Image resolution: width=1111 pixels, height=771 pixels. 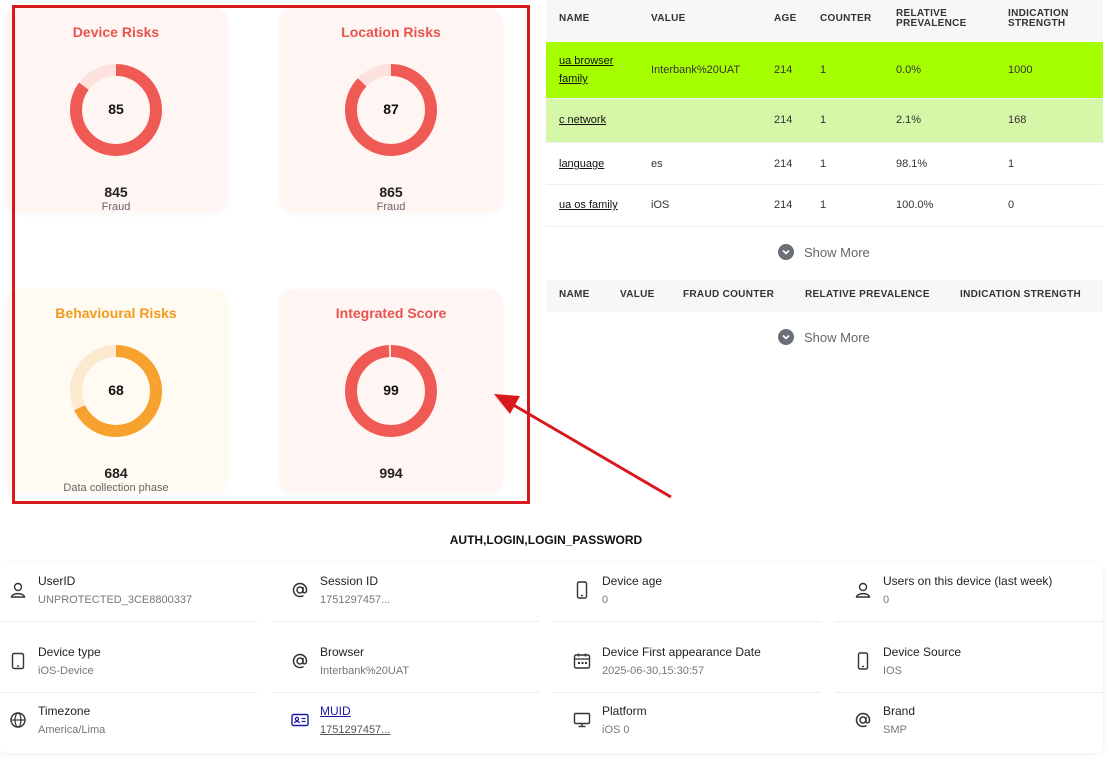 What do you see at coordinates (1011, 164) in the screenshot?
I see `row-strength: 1` at bounding box center [1011, 164].